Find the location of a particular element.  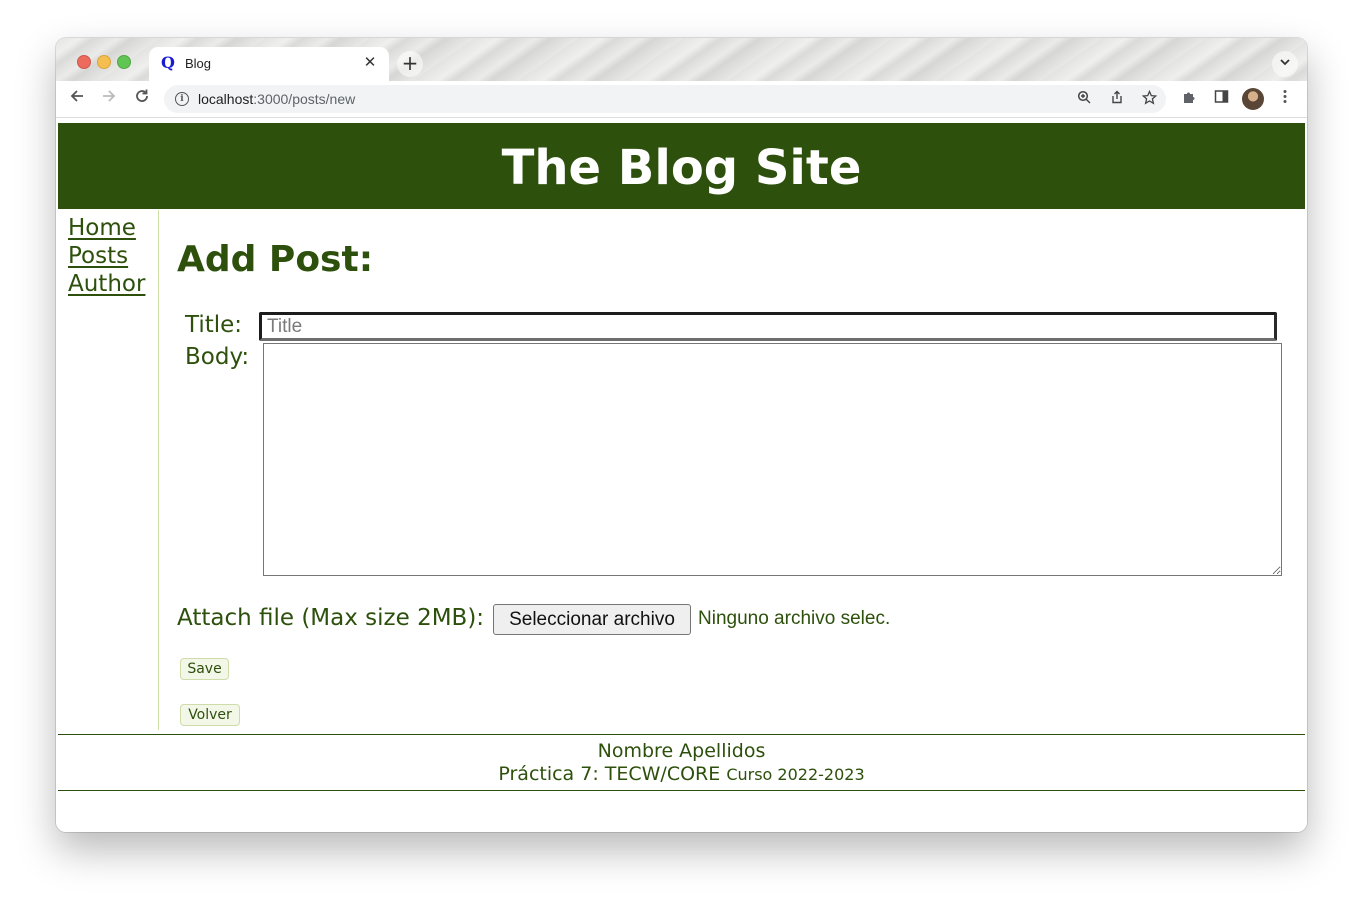

sidebar-nav: Home Posts Author is located at coordinates (108, 470).